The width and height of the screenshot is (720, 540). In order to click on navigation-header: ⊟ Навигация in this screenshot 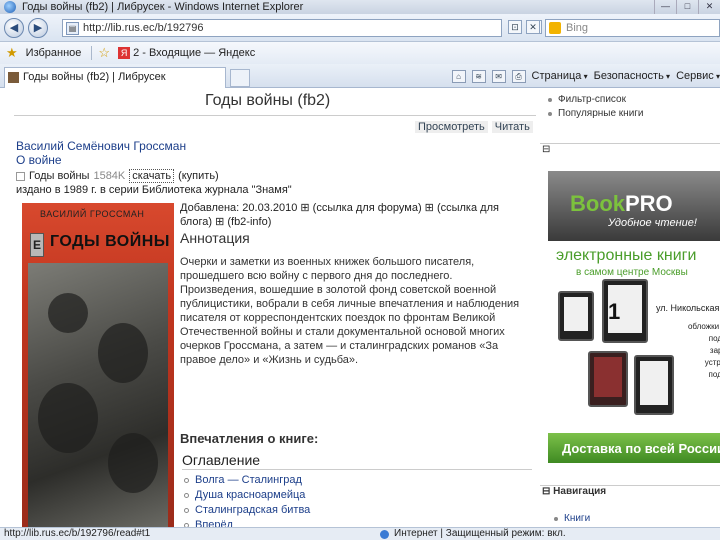, I will do `click(630, 493)`.